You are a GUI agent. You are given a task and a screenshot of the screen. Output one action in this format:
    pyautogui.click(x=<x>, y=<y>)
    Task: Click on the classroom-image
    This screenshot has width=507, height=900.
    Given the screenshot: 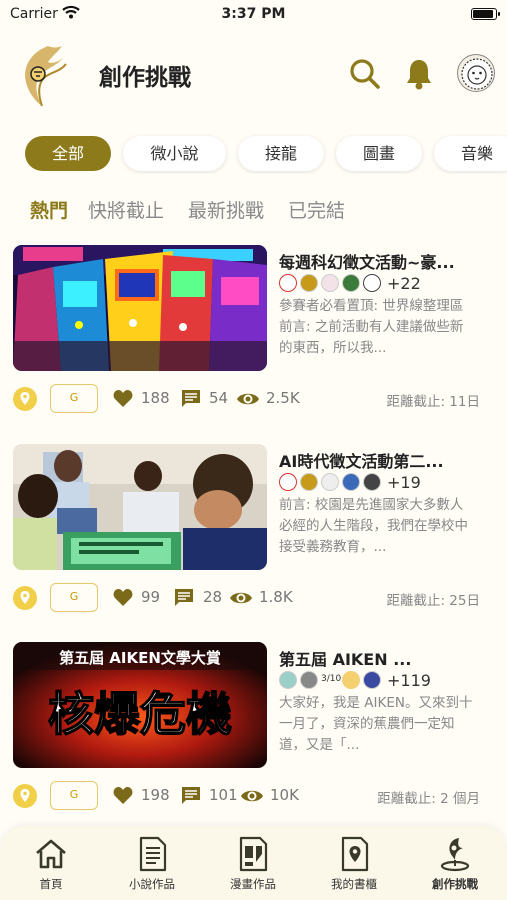 What is the action you would take?
    pyautogui.click(x=140, y=507)
    